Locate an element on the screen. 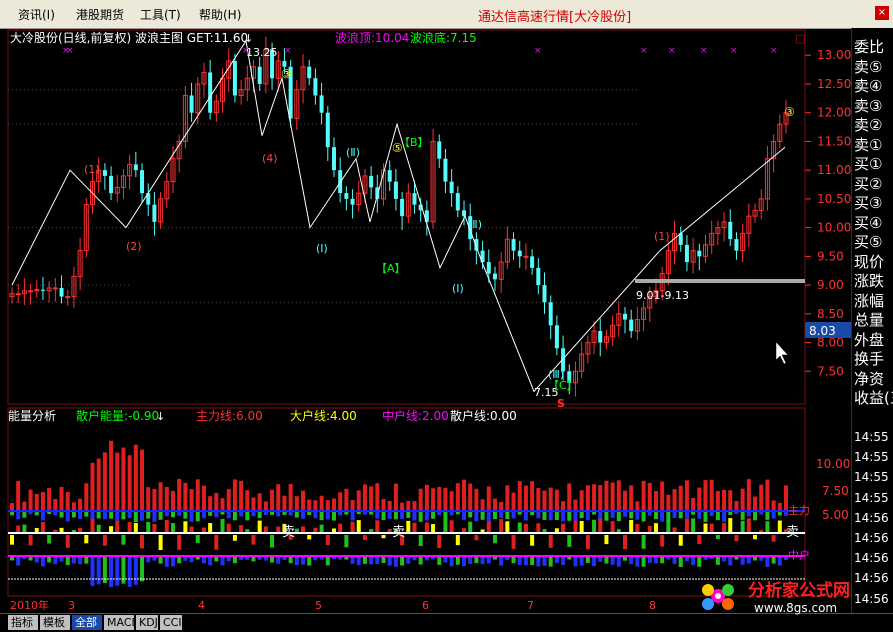 The height and width of the screenshot is (632, 893). retail-line-label: 散户线:0.00 is located at coordinates (483, 415).